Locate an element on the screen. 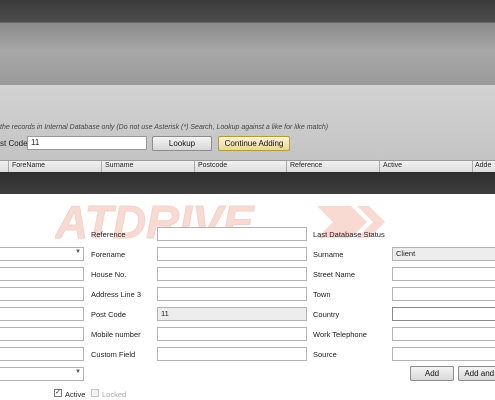 This screenshot has height=400, width=495. column-header-added: Adde is located at coordinates (483, 165).